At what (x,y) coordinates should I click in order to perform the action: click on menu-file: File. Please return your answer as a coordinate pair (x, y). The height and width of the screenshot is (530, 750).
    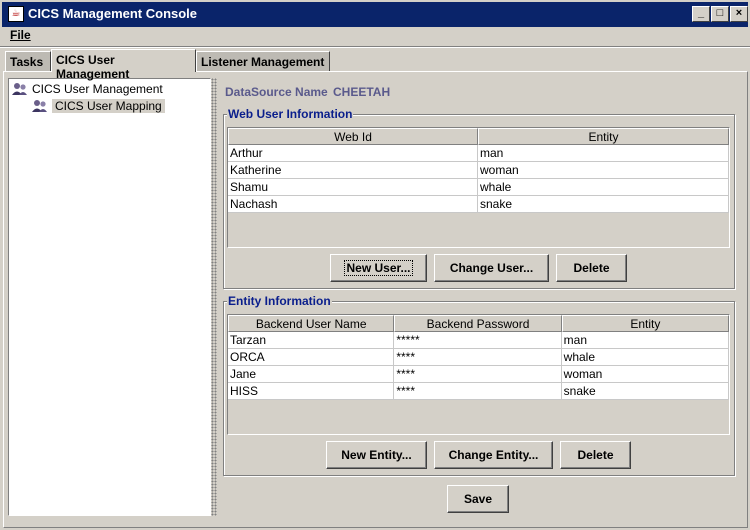
    Looking at the image, I should click on (20, 35).